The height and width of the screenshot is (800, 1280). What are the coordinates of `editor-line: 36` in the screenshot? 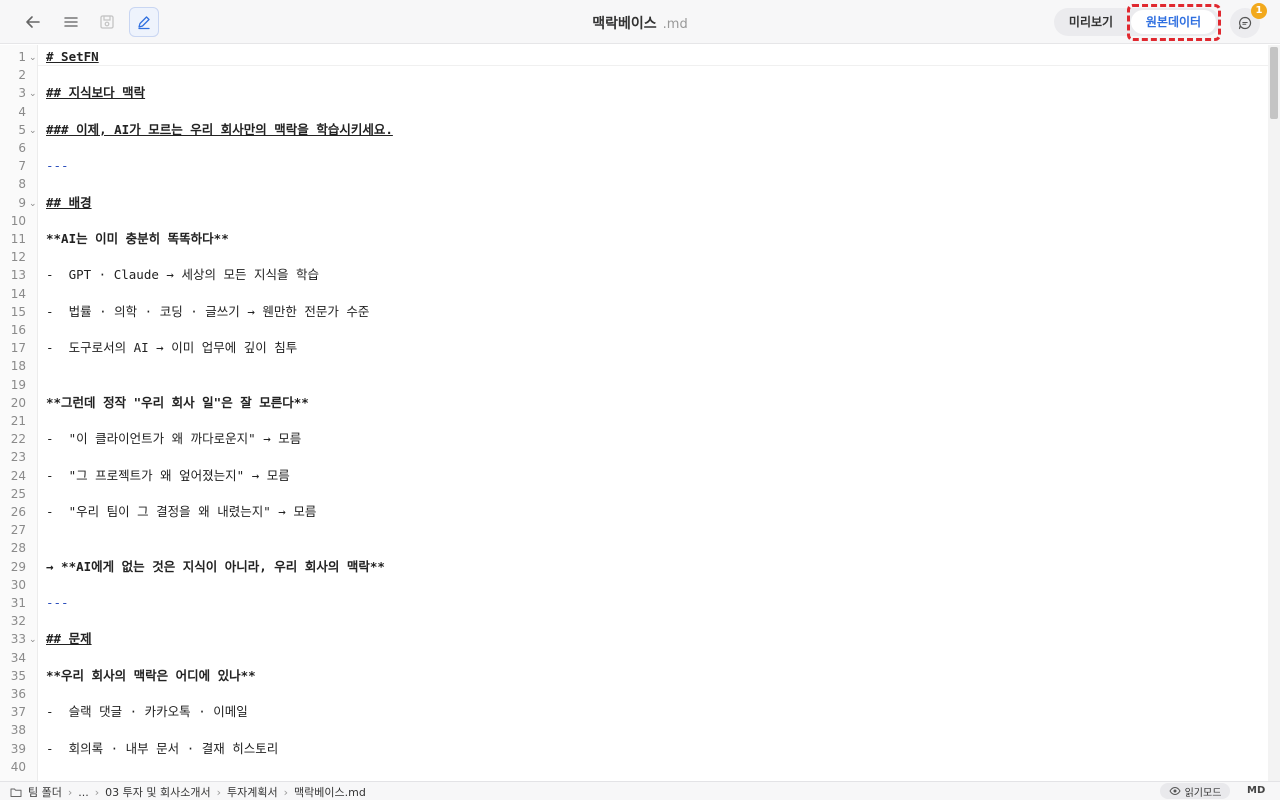 It's located at (634, 694).